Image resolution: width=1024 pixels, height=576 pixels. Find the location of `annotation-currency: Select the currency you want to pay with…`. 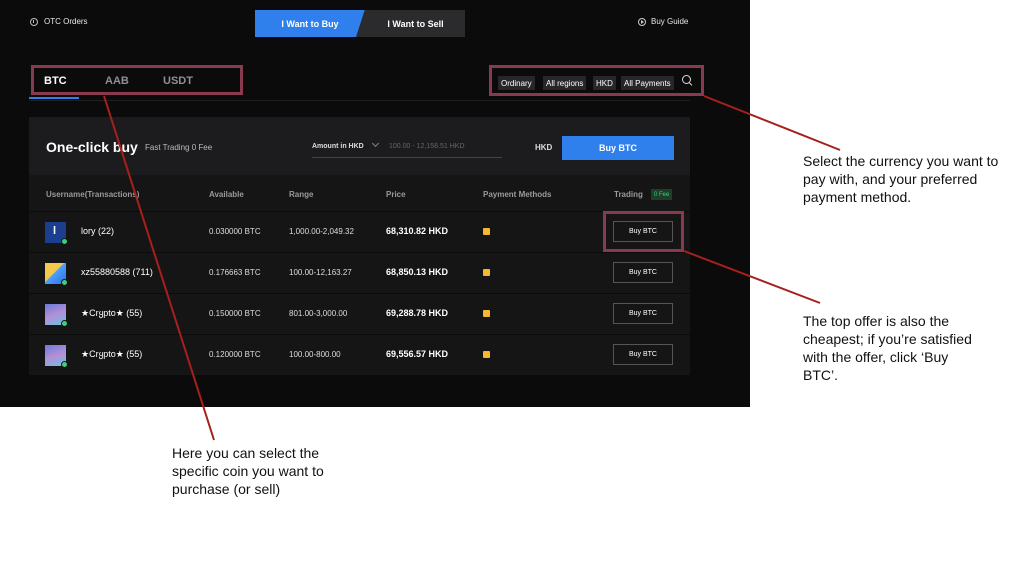

annotation-currency: Select the currency you want to pay with… is located at coordinates (901, 179).